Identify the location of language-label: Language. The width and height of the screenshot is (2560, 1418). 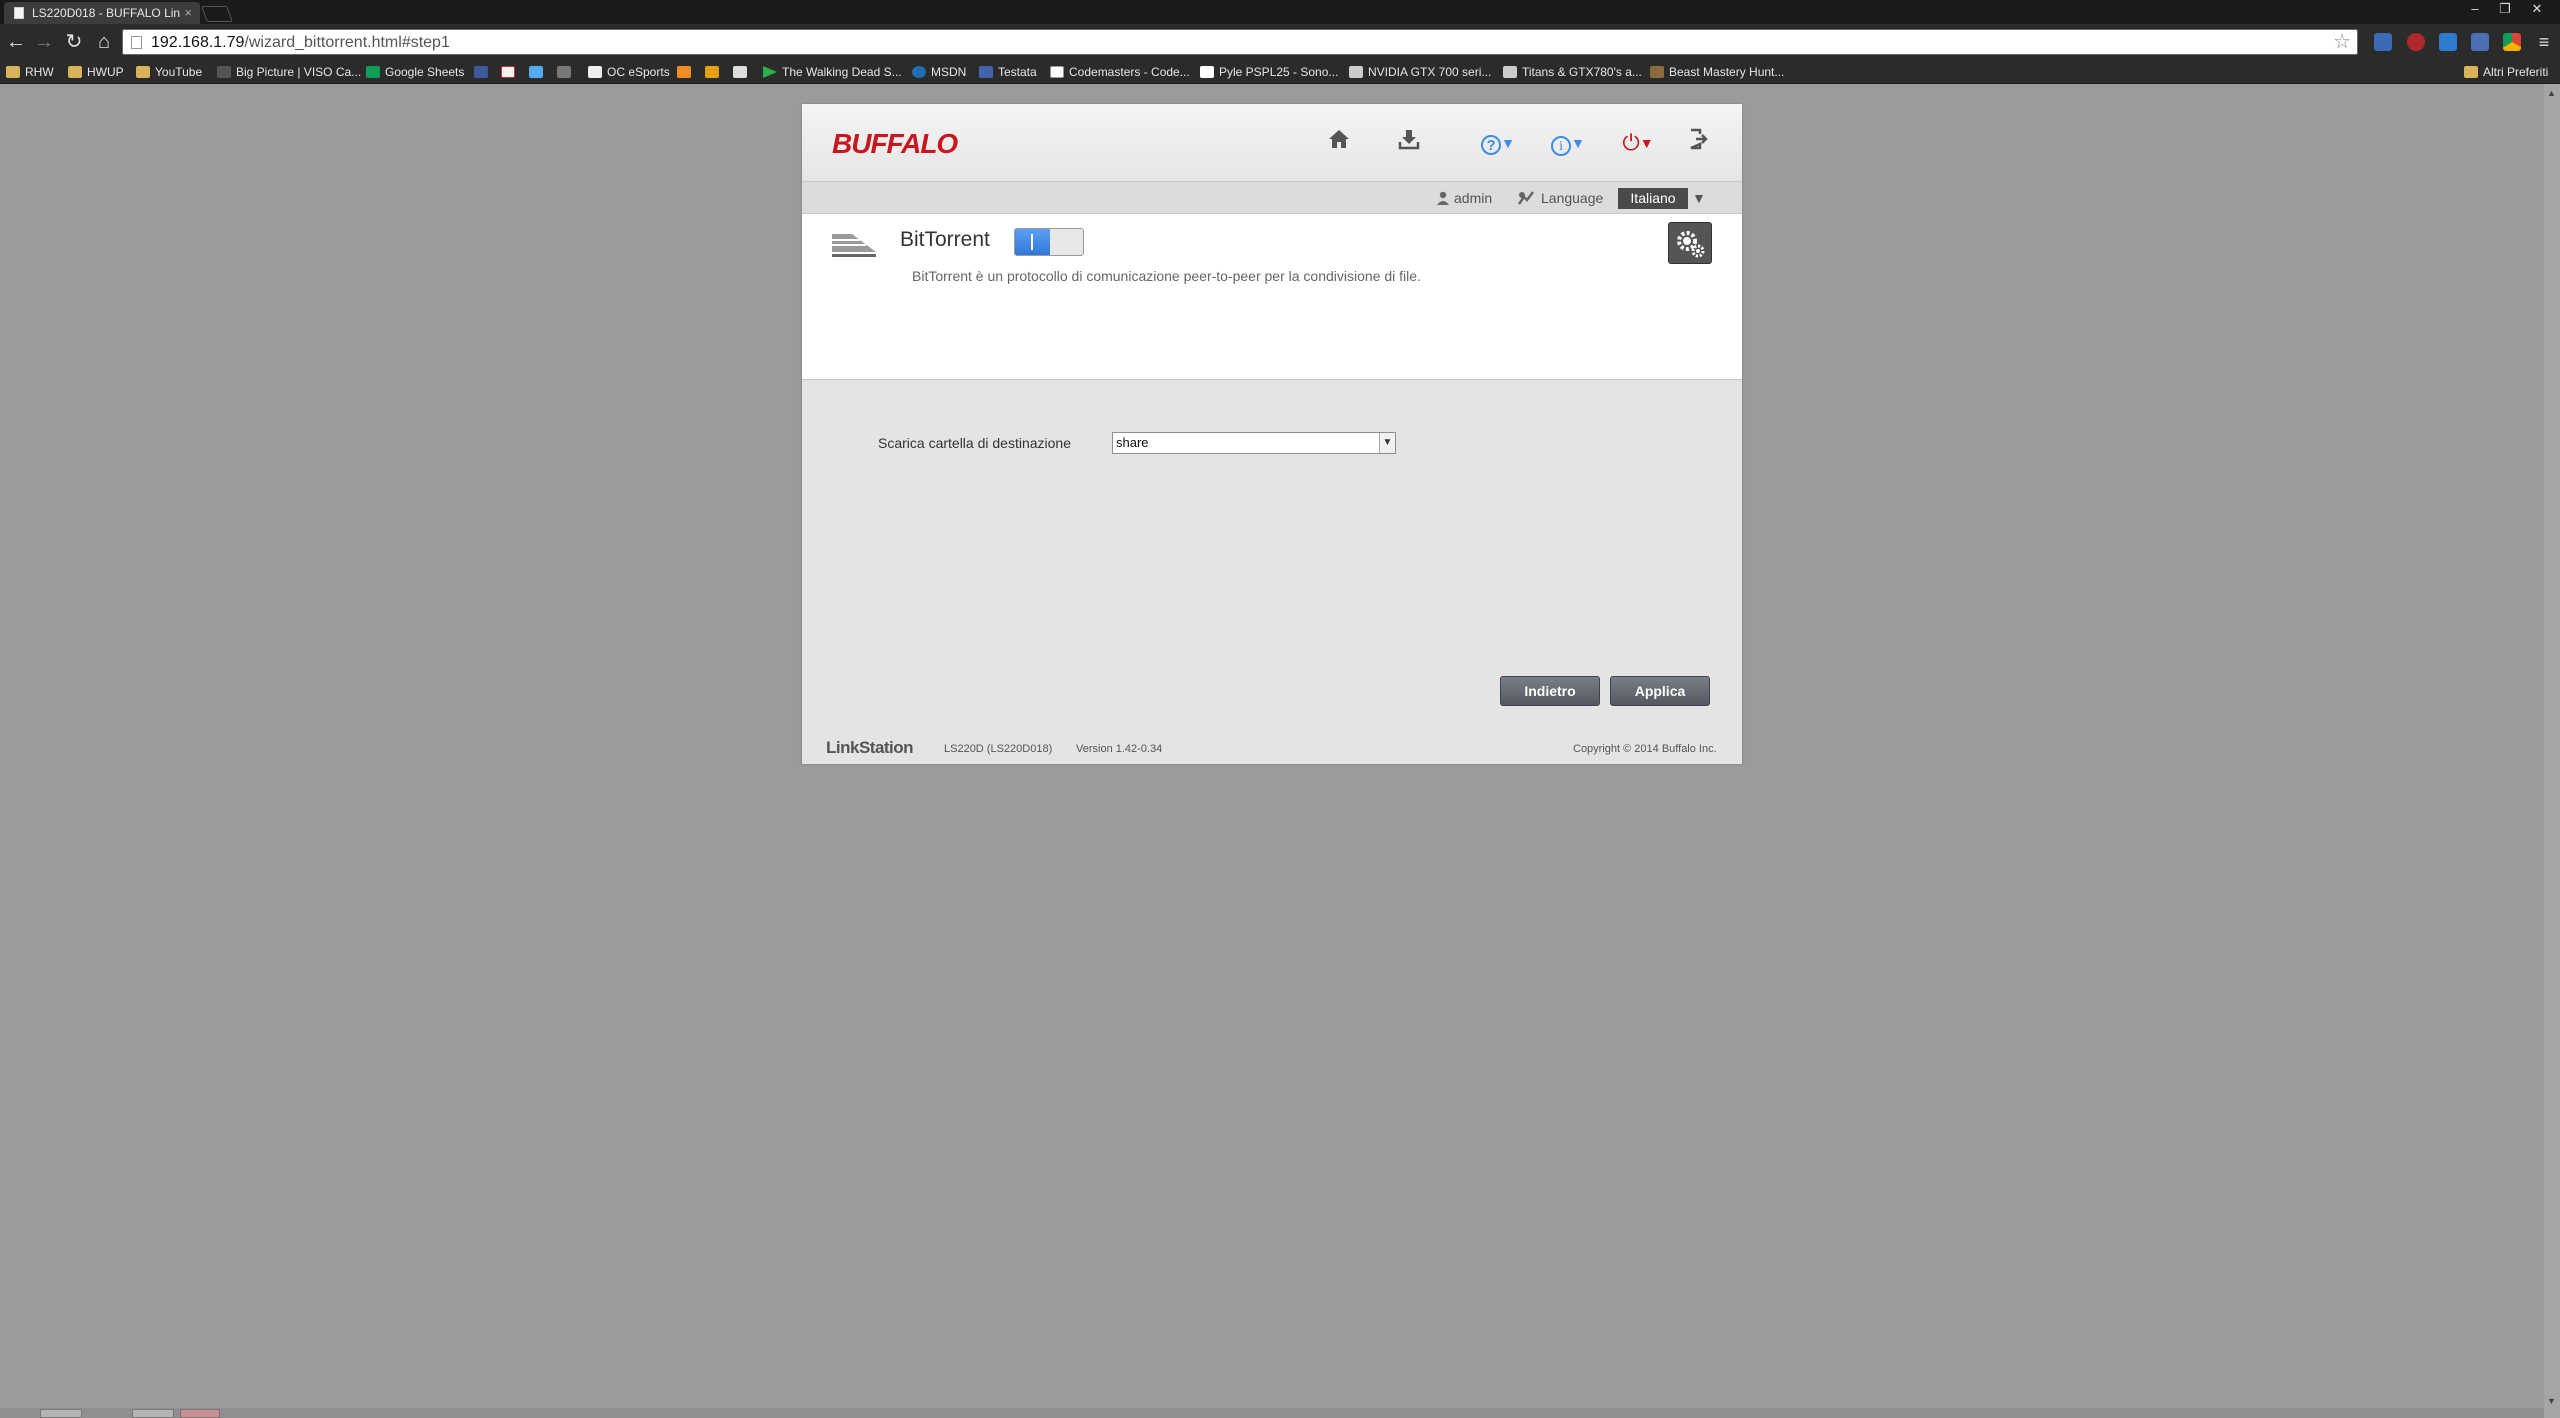
(1560, 198).